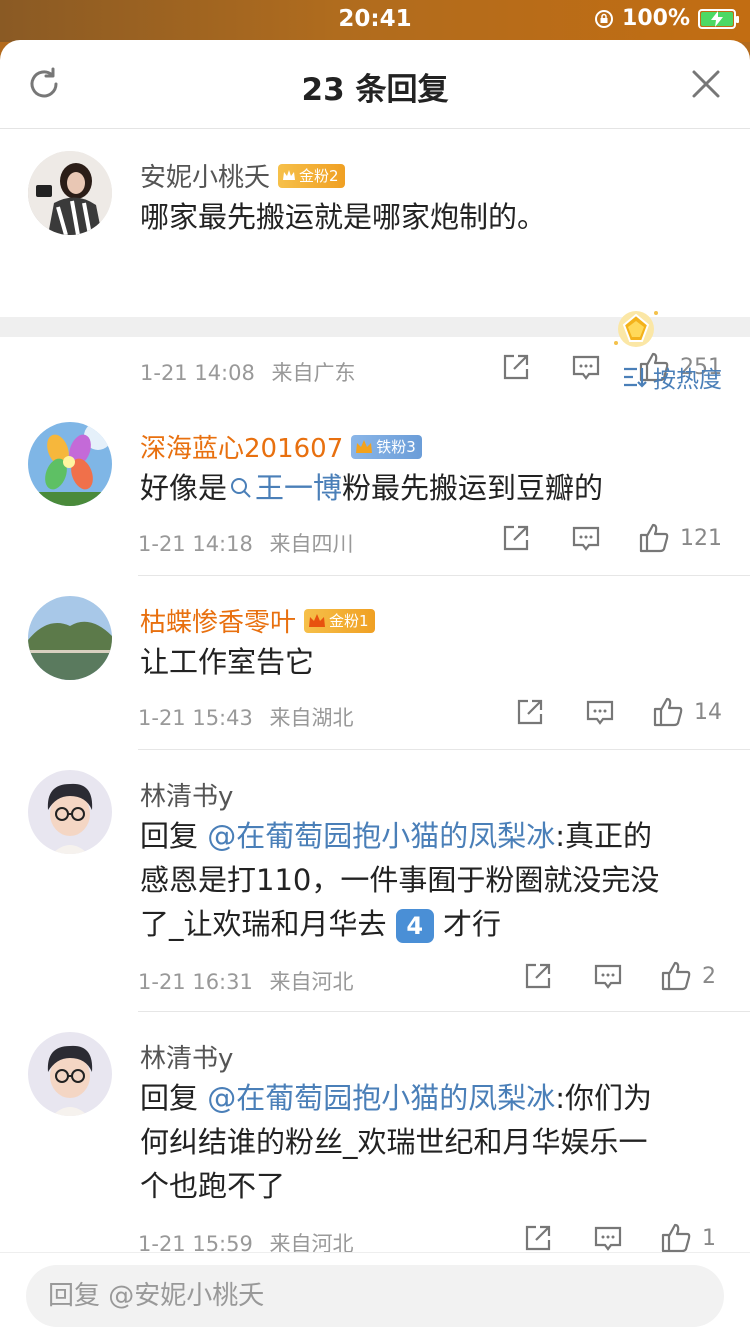  Describe the element at coordinates (375, 663) in the screenshot. I see `reply-item: 枯蝶惨香零叶 金粉1 让工作室告它 1-21 15:43 来自湖北 14` at that location.